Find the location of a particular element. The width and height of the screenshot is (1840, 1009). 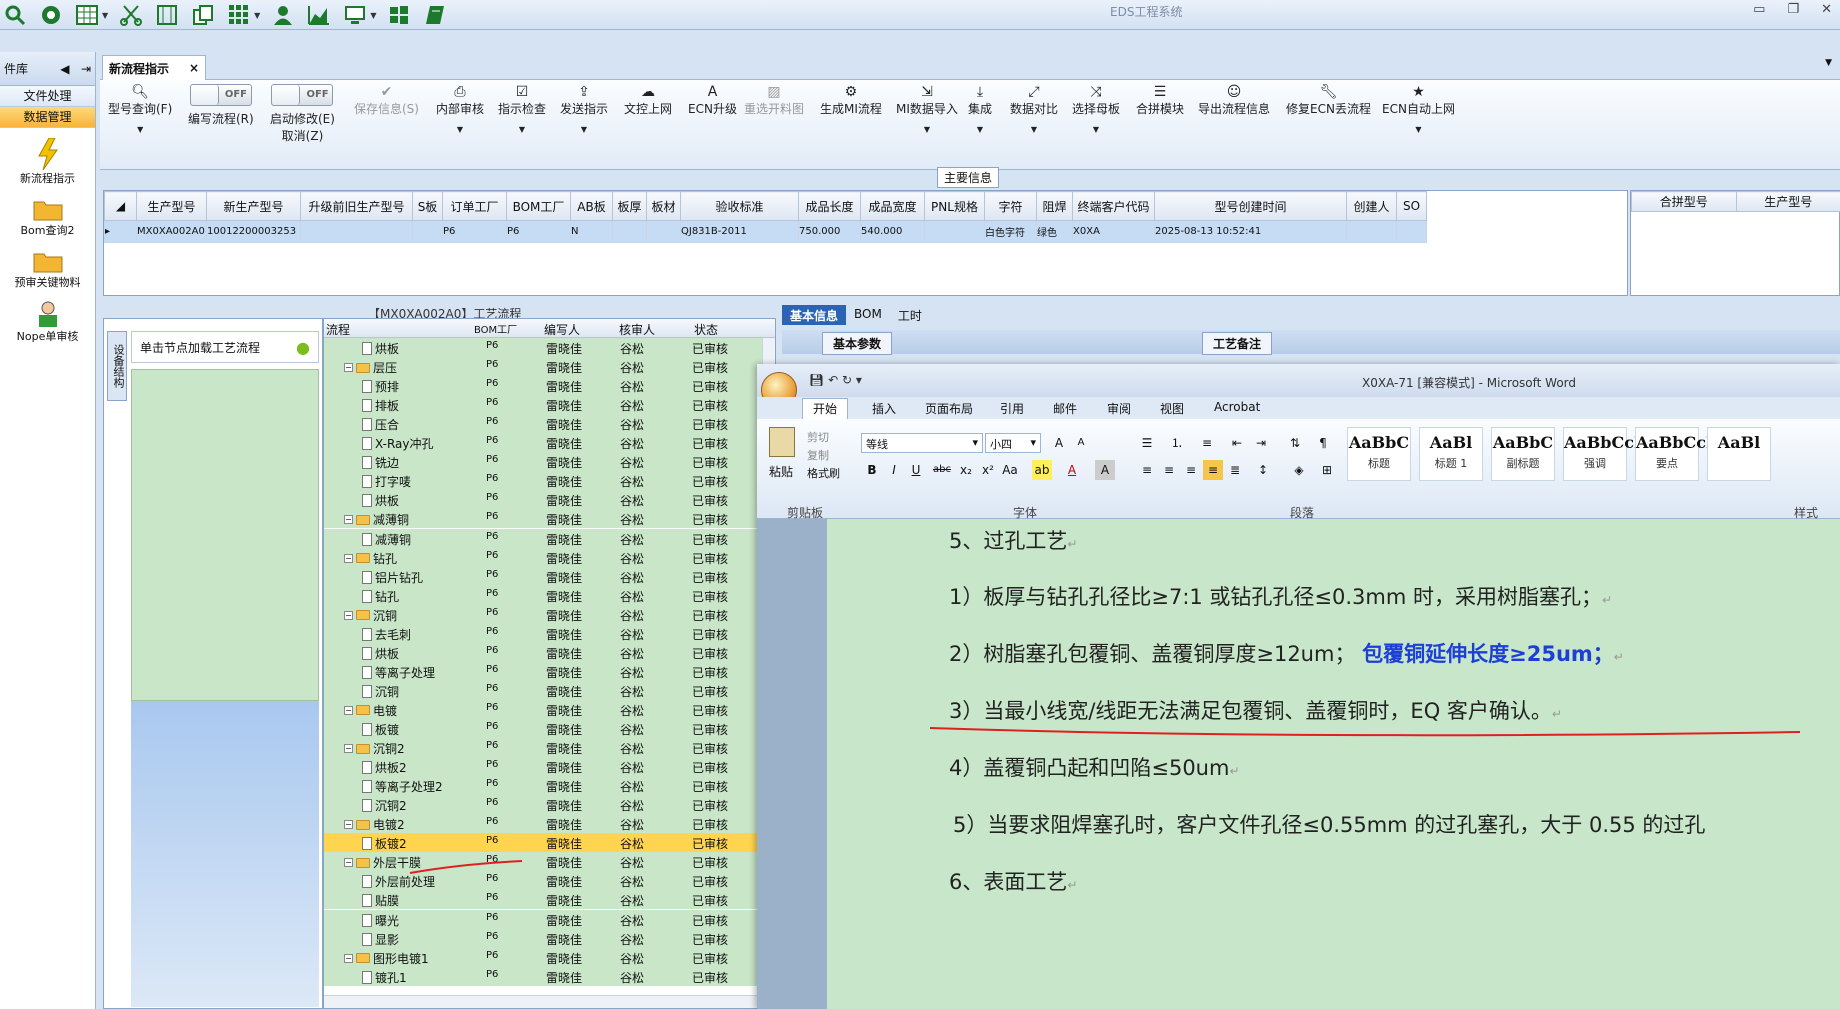

process-notes-button: 工艺备注 is located at coordinates (1237, 343).